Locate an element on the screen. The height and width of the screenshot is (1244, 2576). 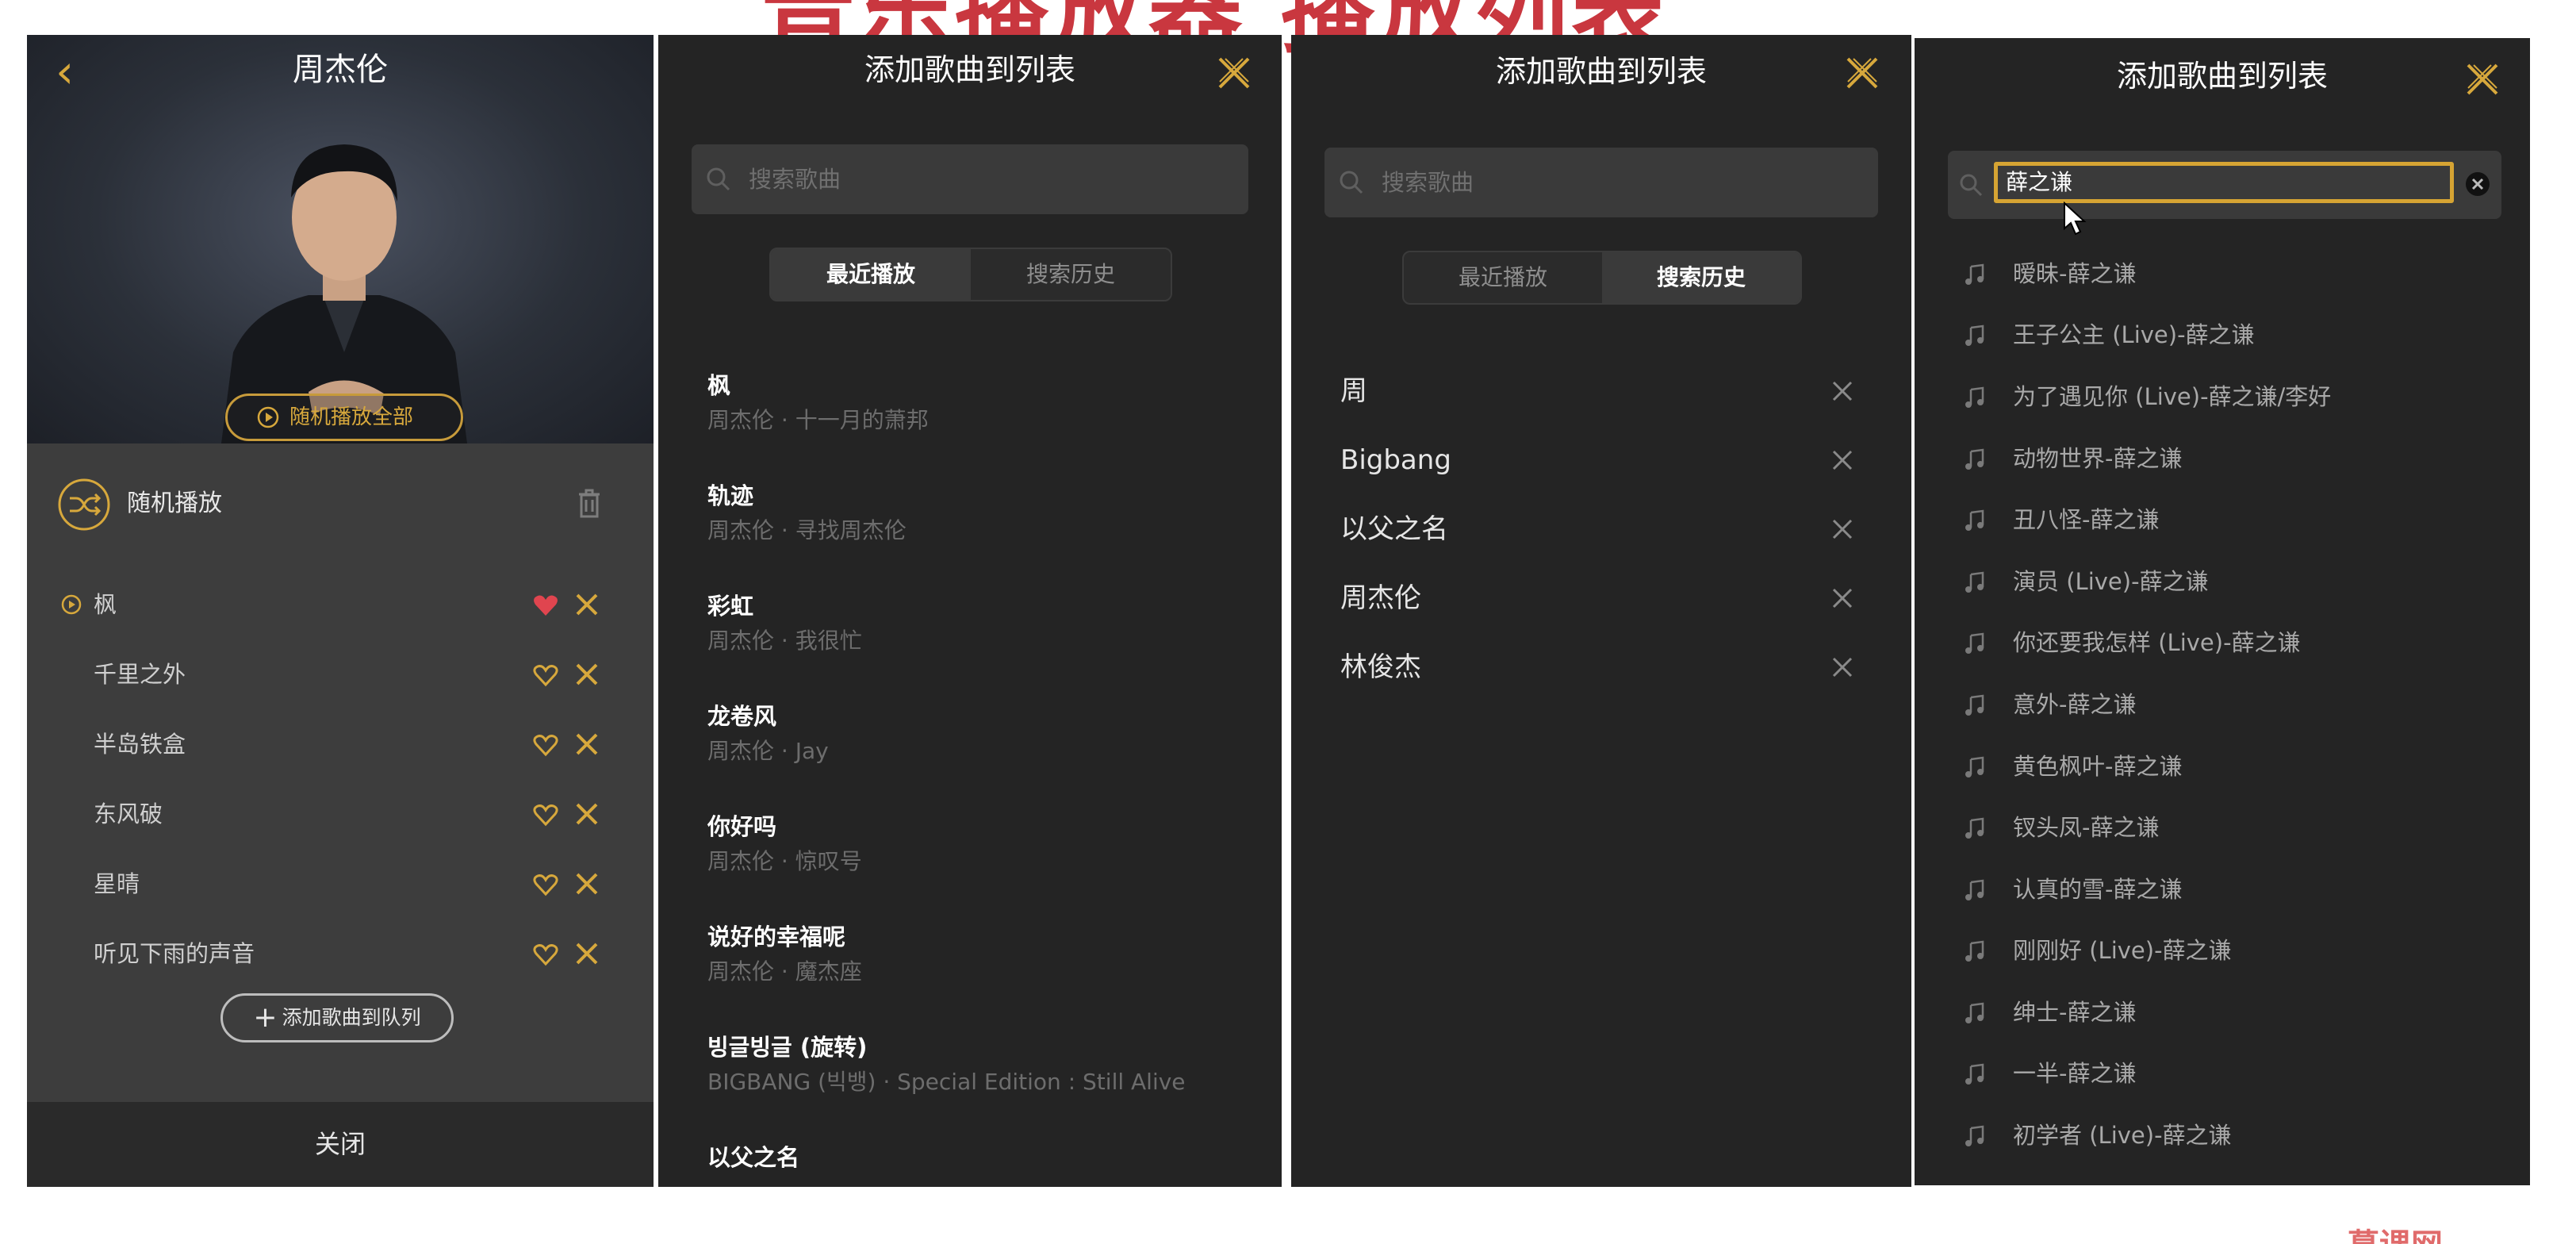
history-item: Bigbang is located at coordinates (1602, 460).